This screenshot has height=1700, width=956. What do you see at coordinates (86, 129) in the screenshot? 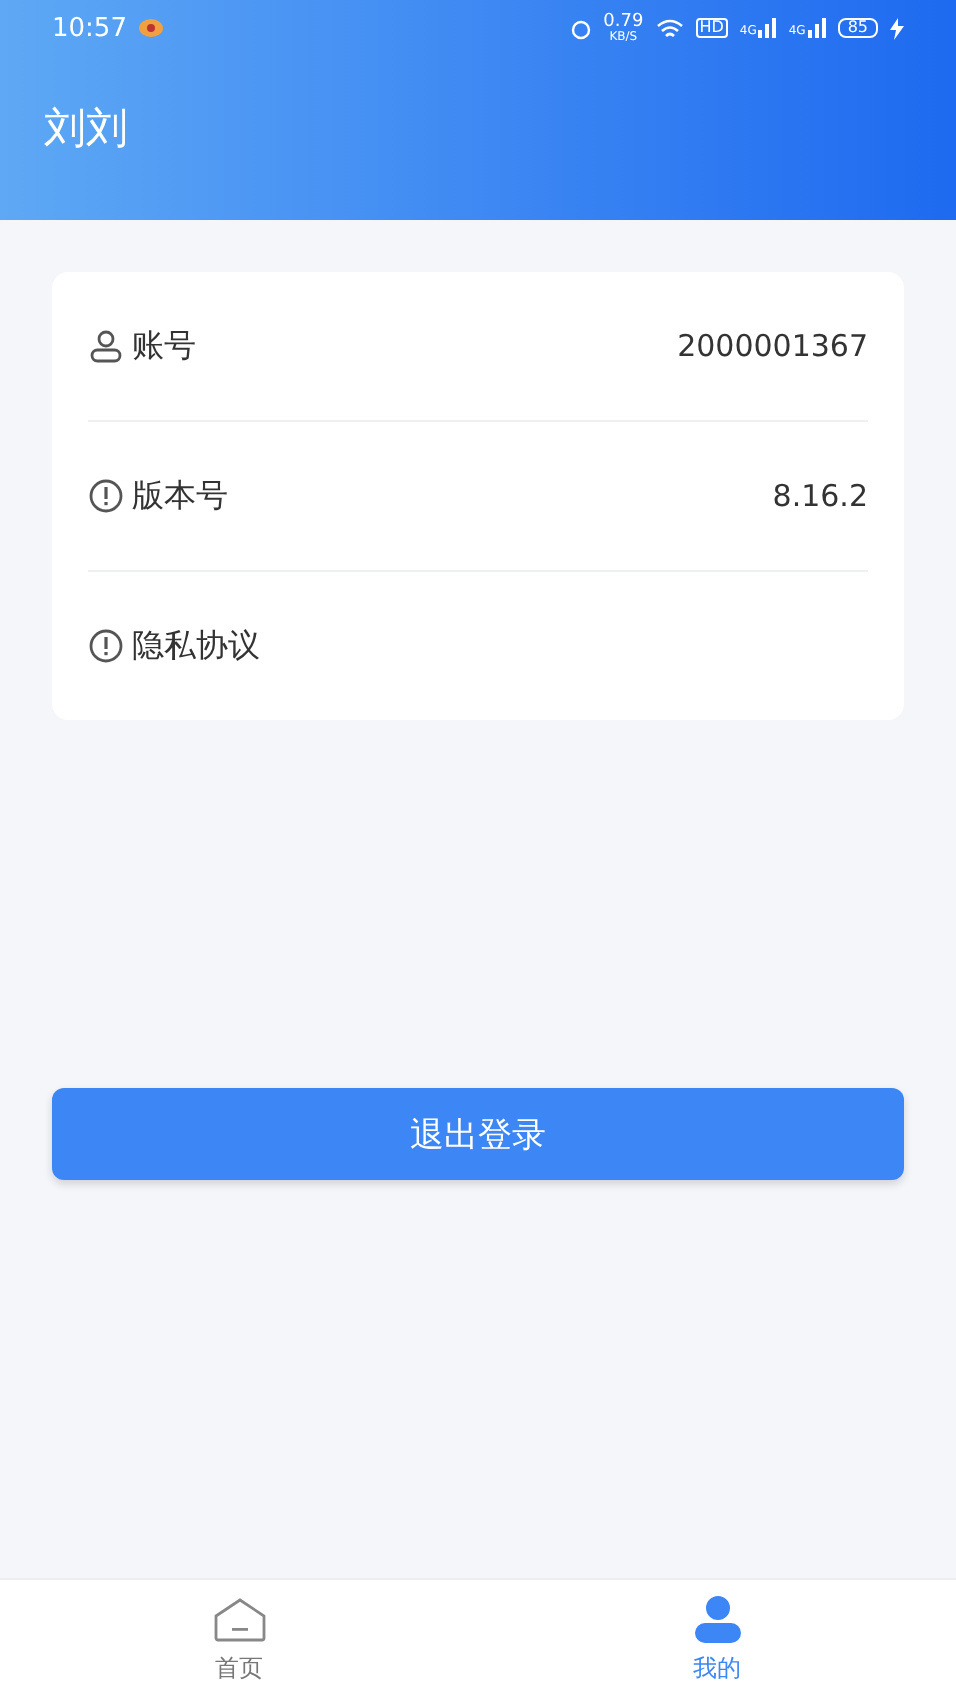
I see `page-title: 刘刘` at bounding box center [86, 129].